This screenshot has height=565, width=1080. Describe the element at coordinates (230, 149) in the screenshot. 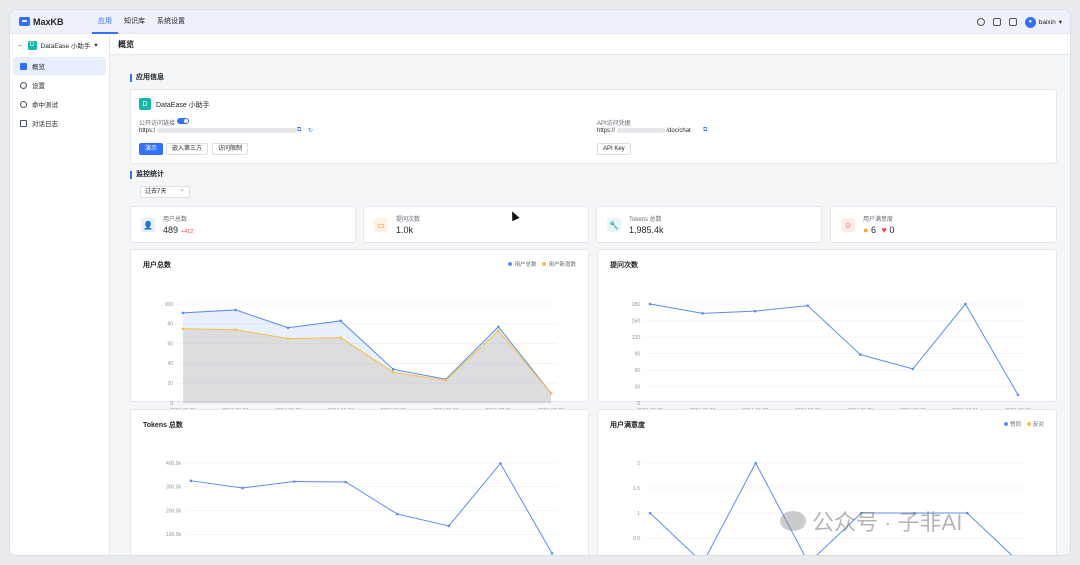

I see `access-limit-button: 访问限制` at that location.